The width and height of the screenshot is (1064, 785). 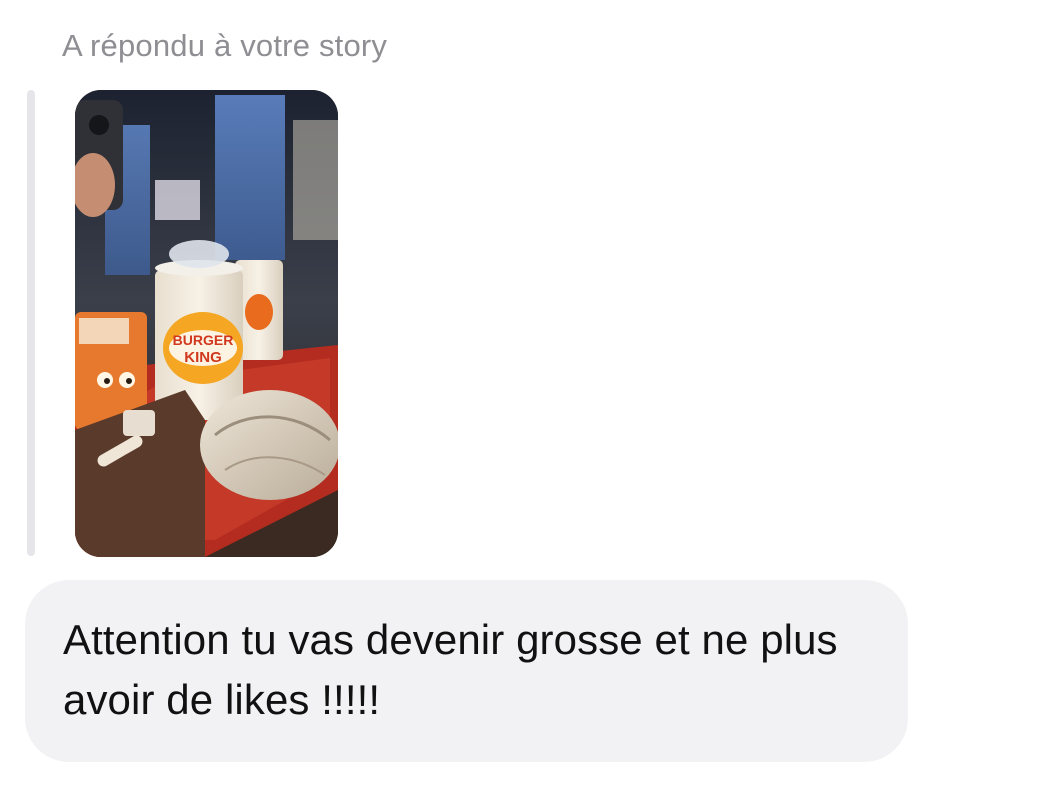 What do you see at coordinates (225, 45) in the screenshot?
I see `story-reply-label: A répondu à votre story` at bounding box center [225, 45].